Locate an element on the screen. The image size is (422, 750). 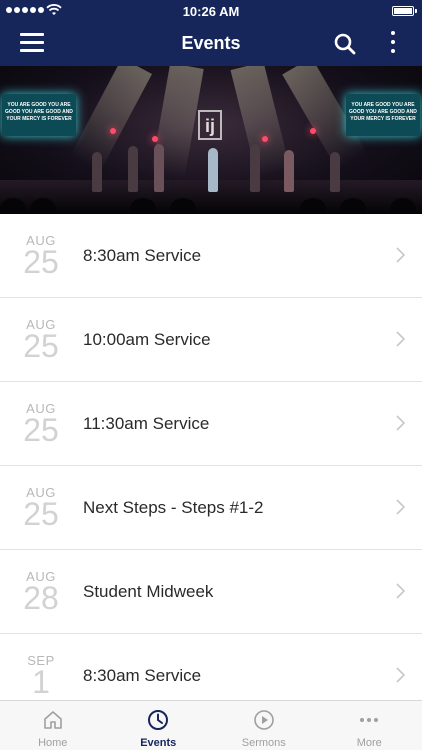
home-icon is located at coordinates (52, 720).